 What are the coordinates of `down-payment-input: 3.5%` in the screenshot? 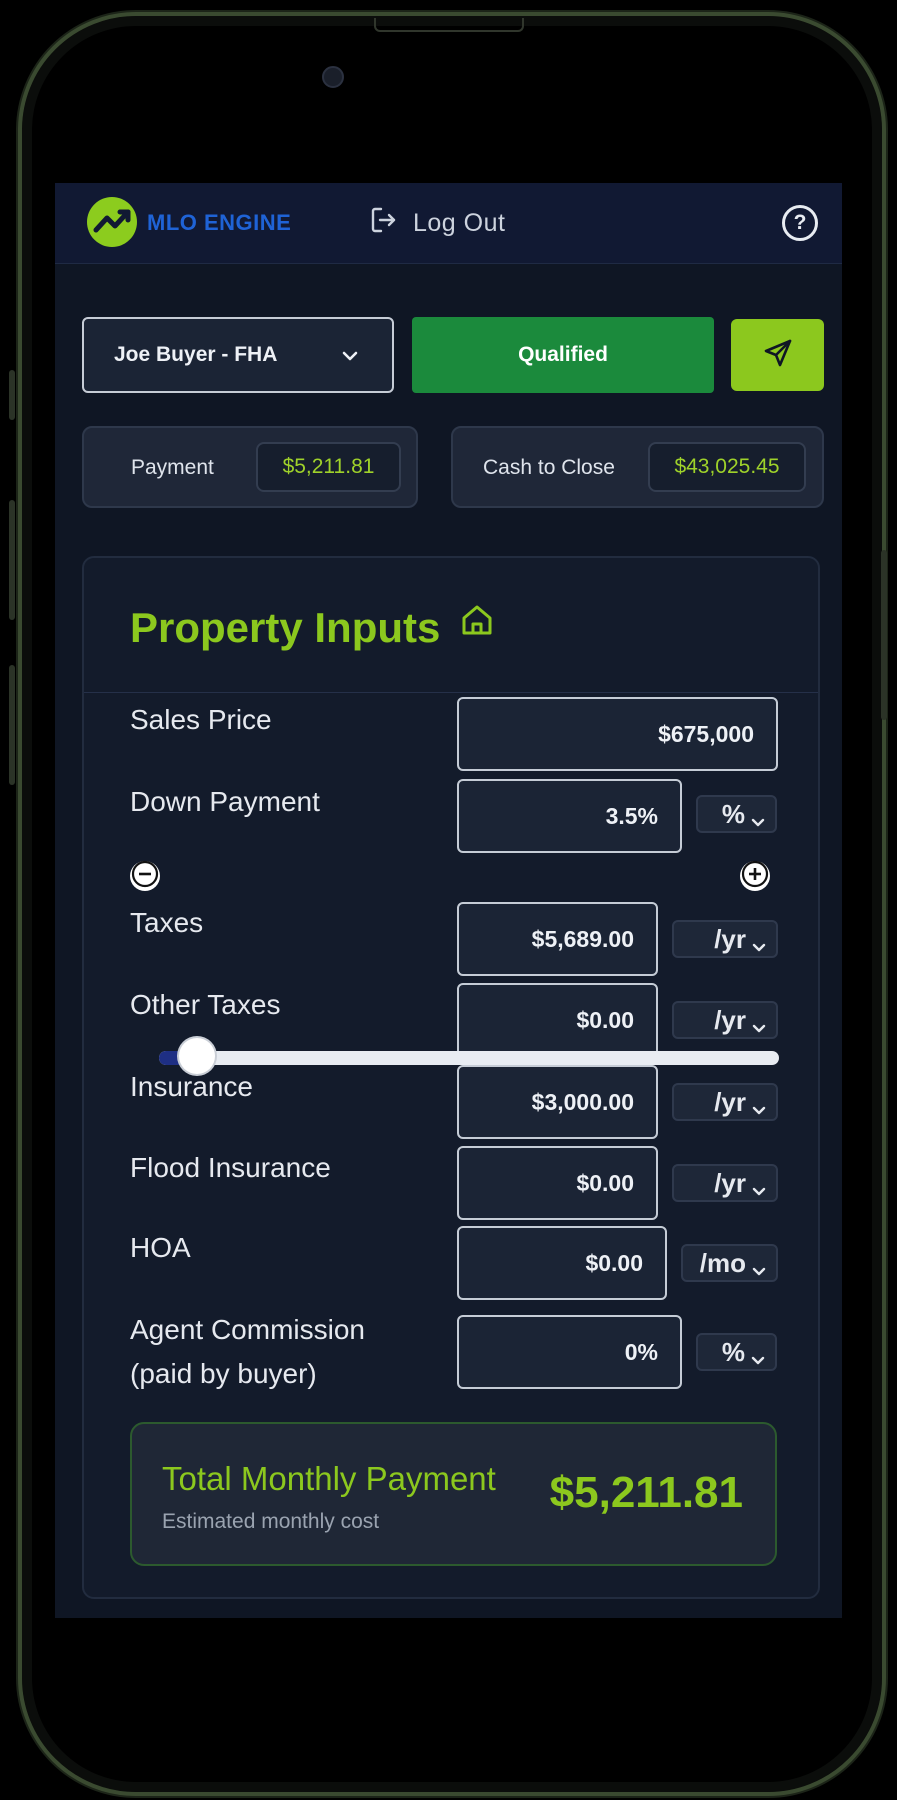 It's located at (569, 816).